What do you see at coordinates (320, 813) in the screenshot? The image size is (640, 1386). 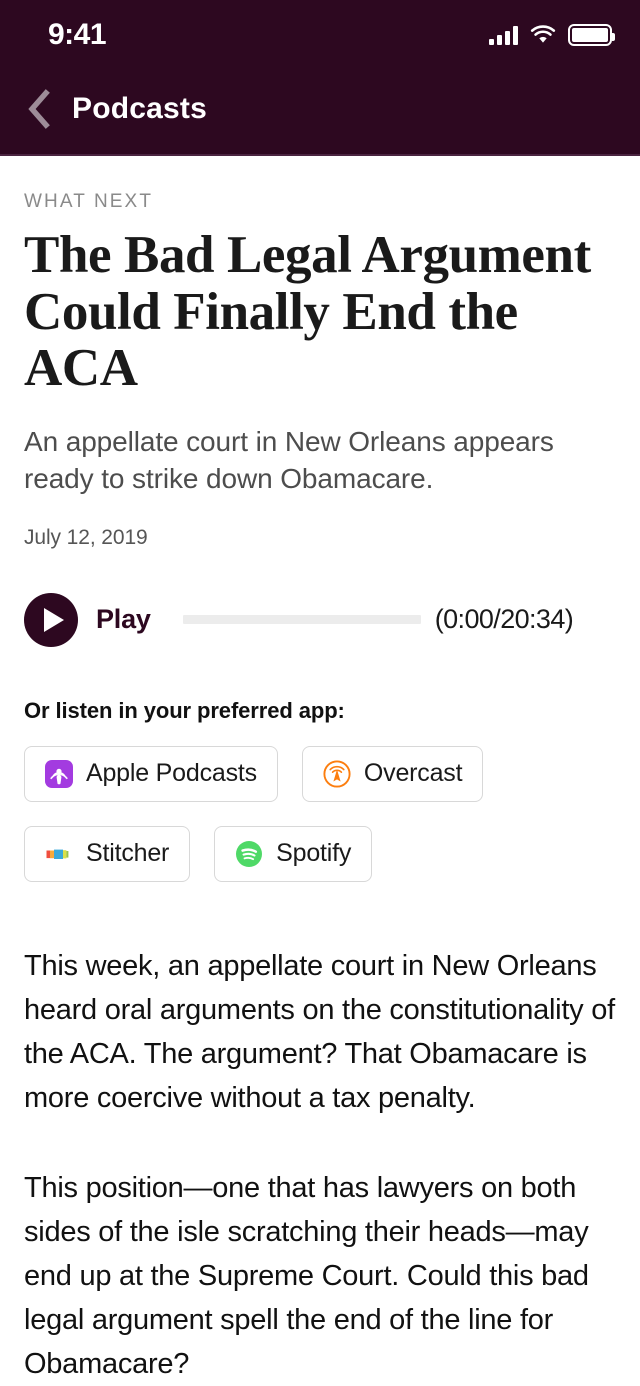 I see `app-links-list: Apple Podcasts Overcast Stitcher Spotify` at bounding box center [320, 813].